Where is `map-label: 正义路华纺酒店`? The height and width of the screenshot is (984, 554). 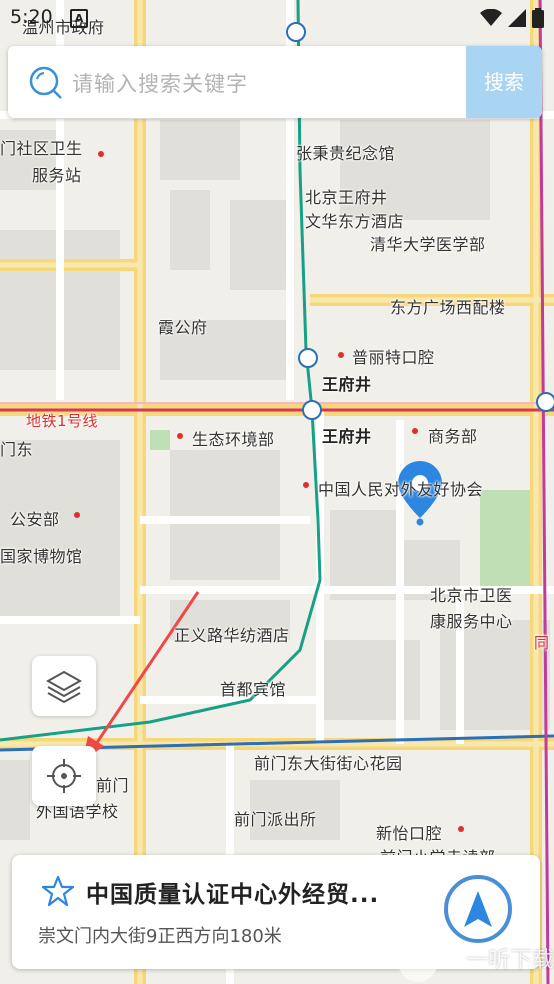
map-label: 正义路华纺酒店 is located at coordinates (232, 635).